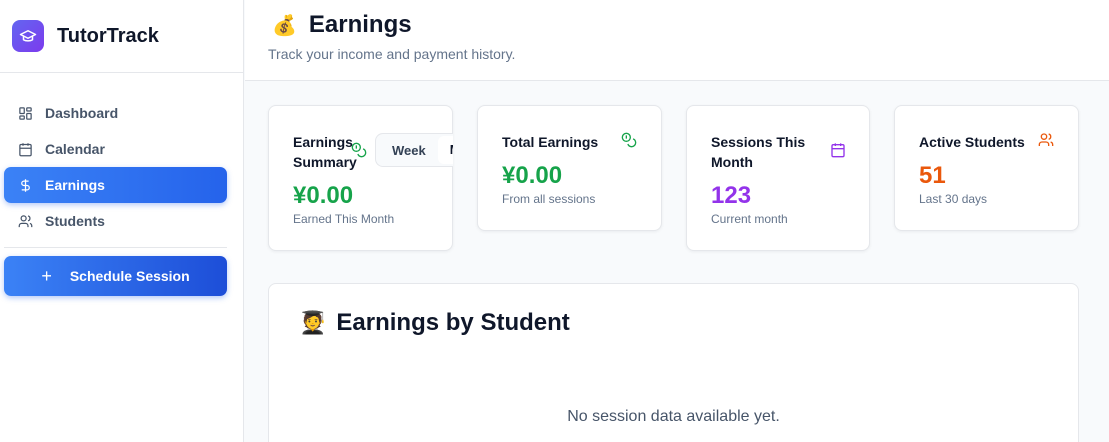  I want to click on sidebar-item-dashboard: Dashboard, so click(115, 113).